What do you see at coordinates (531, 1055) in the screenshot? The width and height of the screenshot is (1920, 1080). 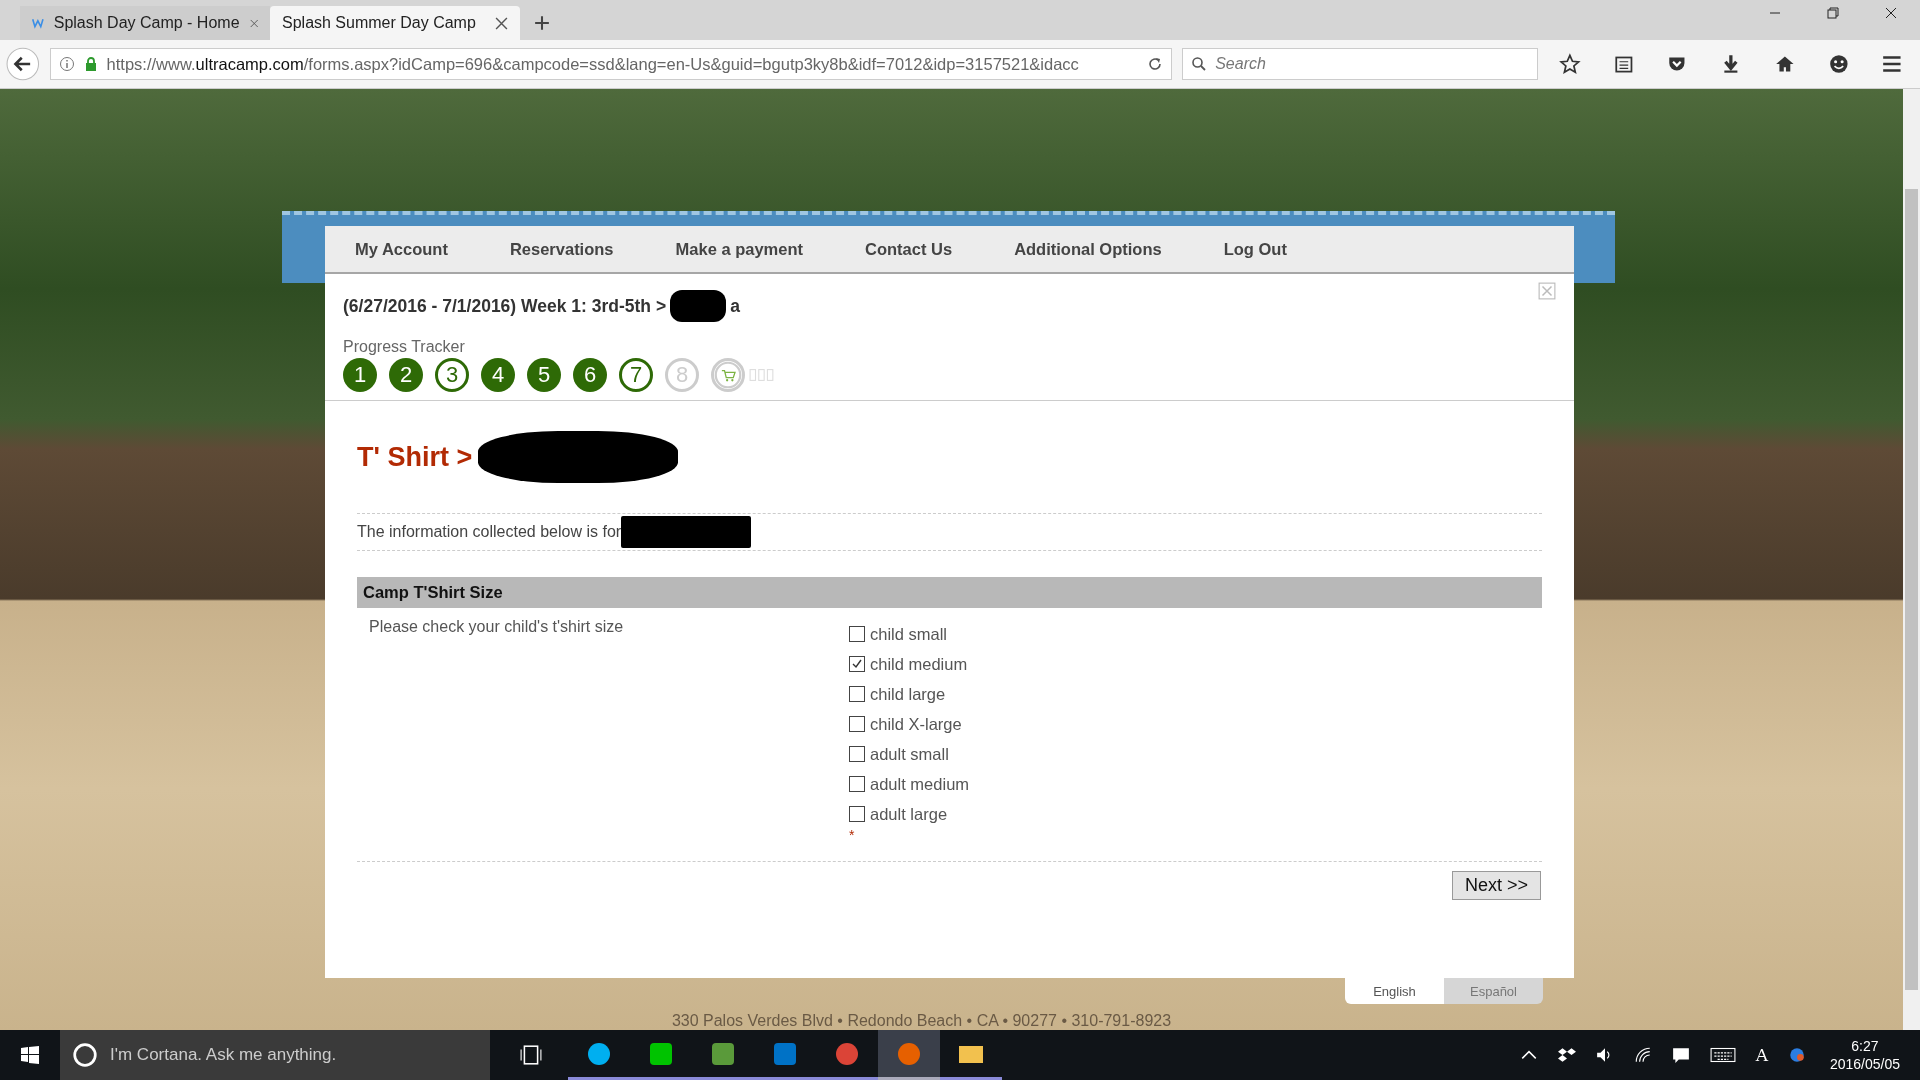 I see `task-view-icon` at bounding box center [531, 1055].